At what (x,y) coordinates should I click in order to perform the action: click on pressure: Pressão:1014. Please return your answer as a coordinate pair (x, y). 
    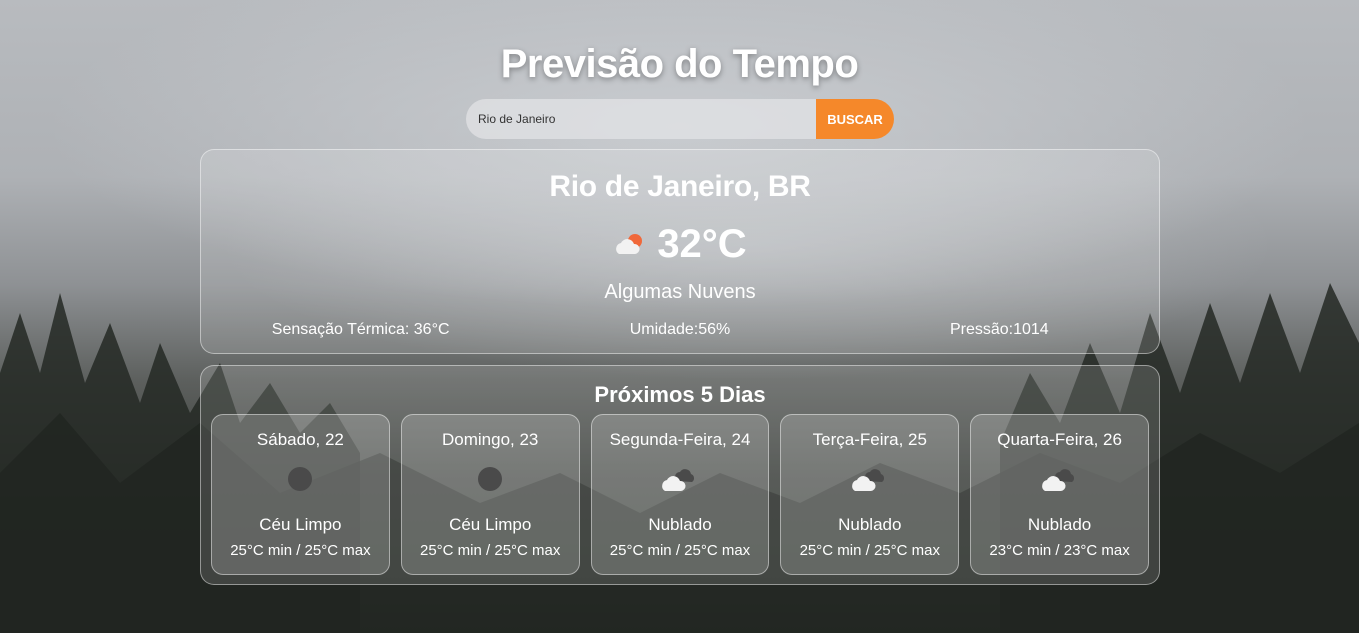
    Looking at the image, I should click on (999, 329).